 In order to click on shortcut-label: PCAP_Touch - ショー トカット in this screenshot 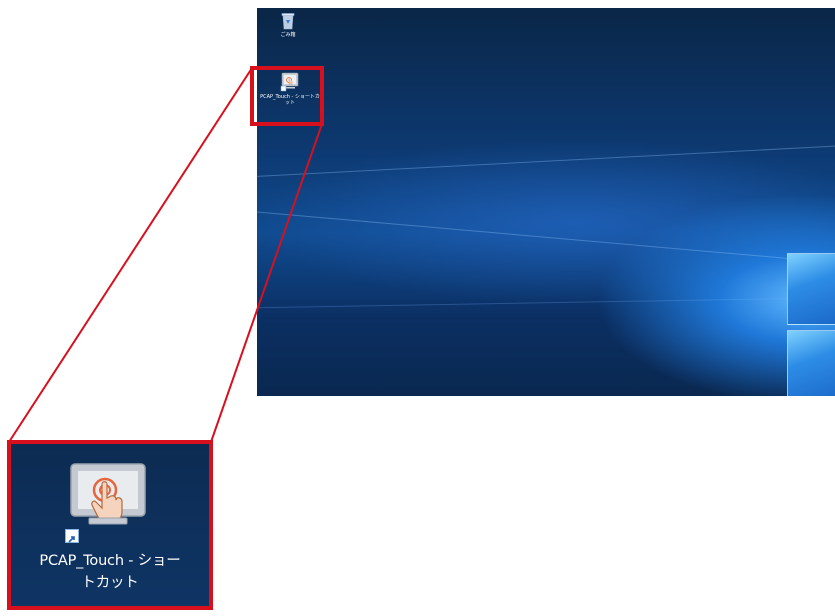, I will do `click(110, 572)`.